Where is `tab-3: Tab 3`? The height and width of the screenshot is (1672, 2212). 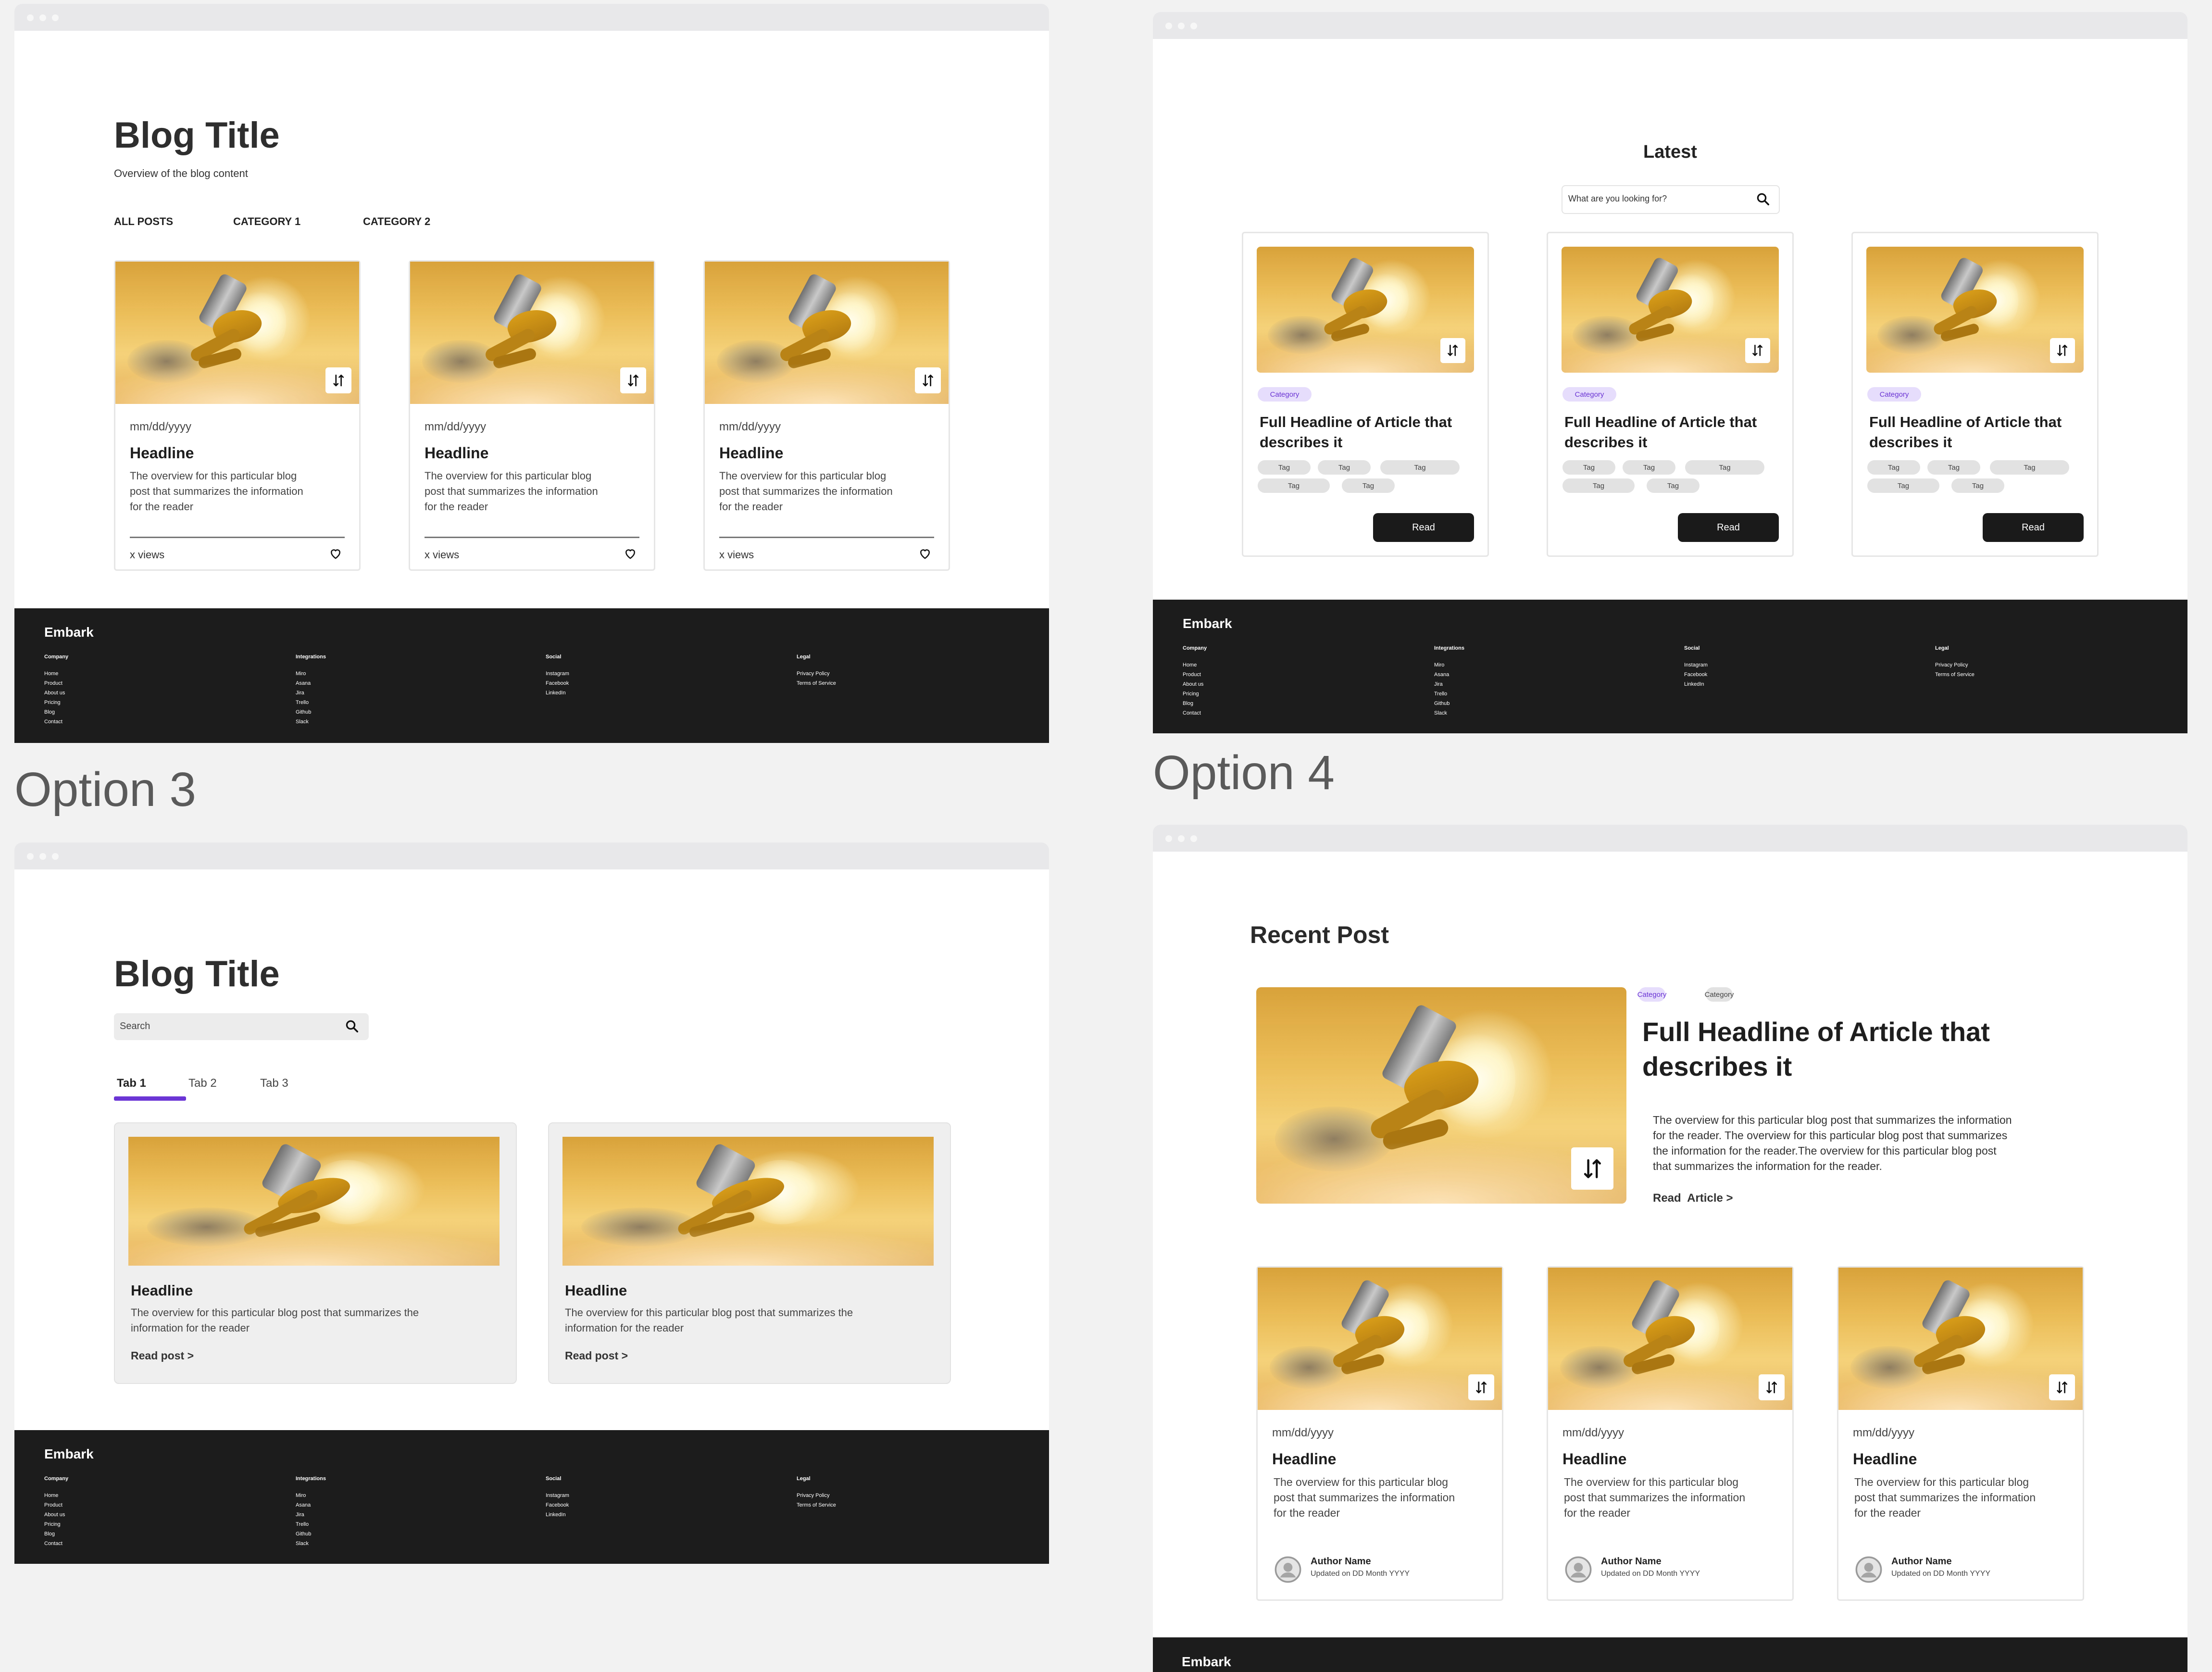
tab-3: Tab 3 is located at coordinates (274, 1083).